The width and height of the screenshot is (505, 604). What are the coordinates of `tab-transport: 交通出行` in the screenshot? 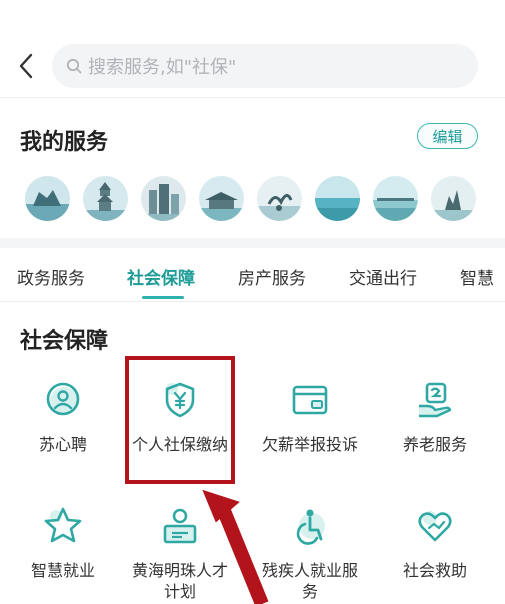 It's located at (383, 276).